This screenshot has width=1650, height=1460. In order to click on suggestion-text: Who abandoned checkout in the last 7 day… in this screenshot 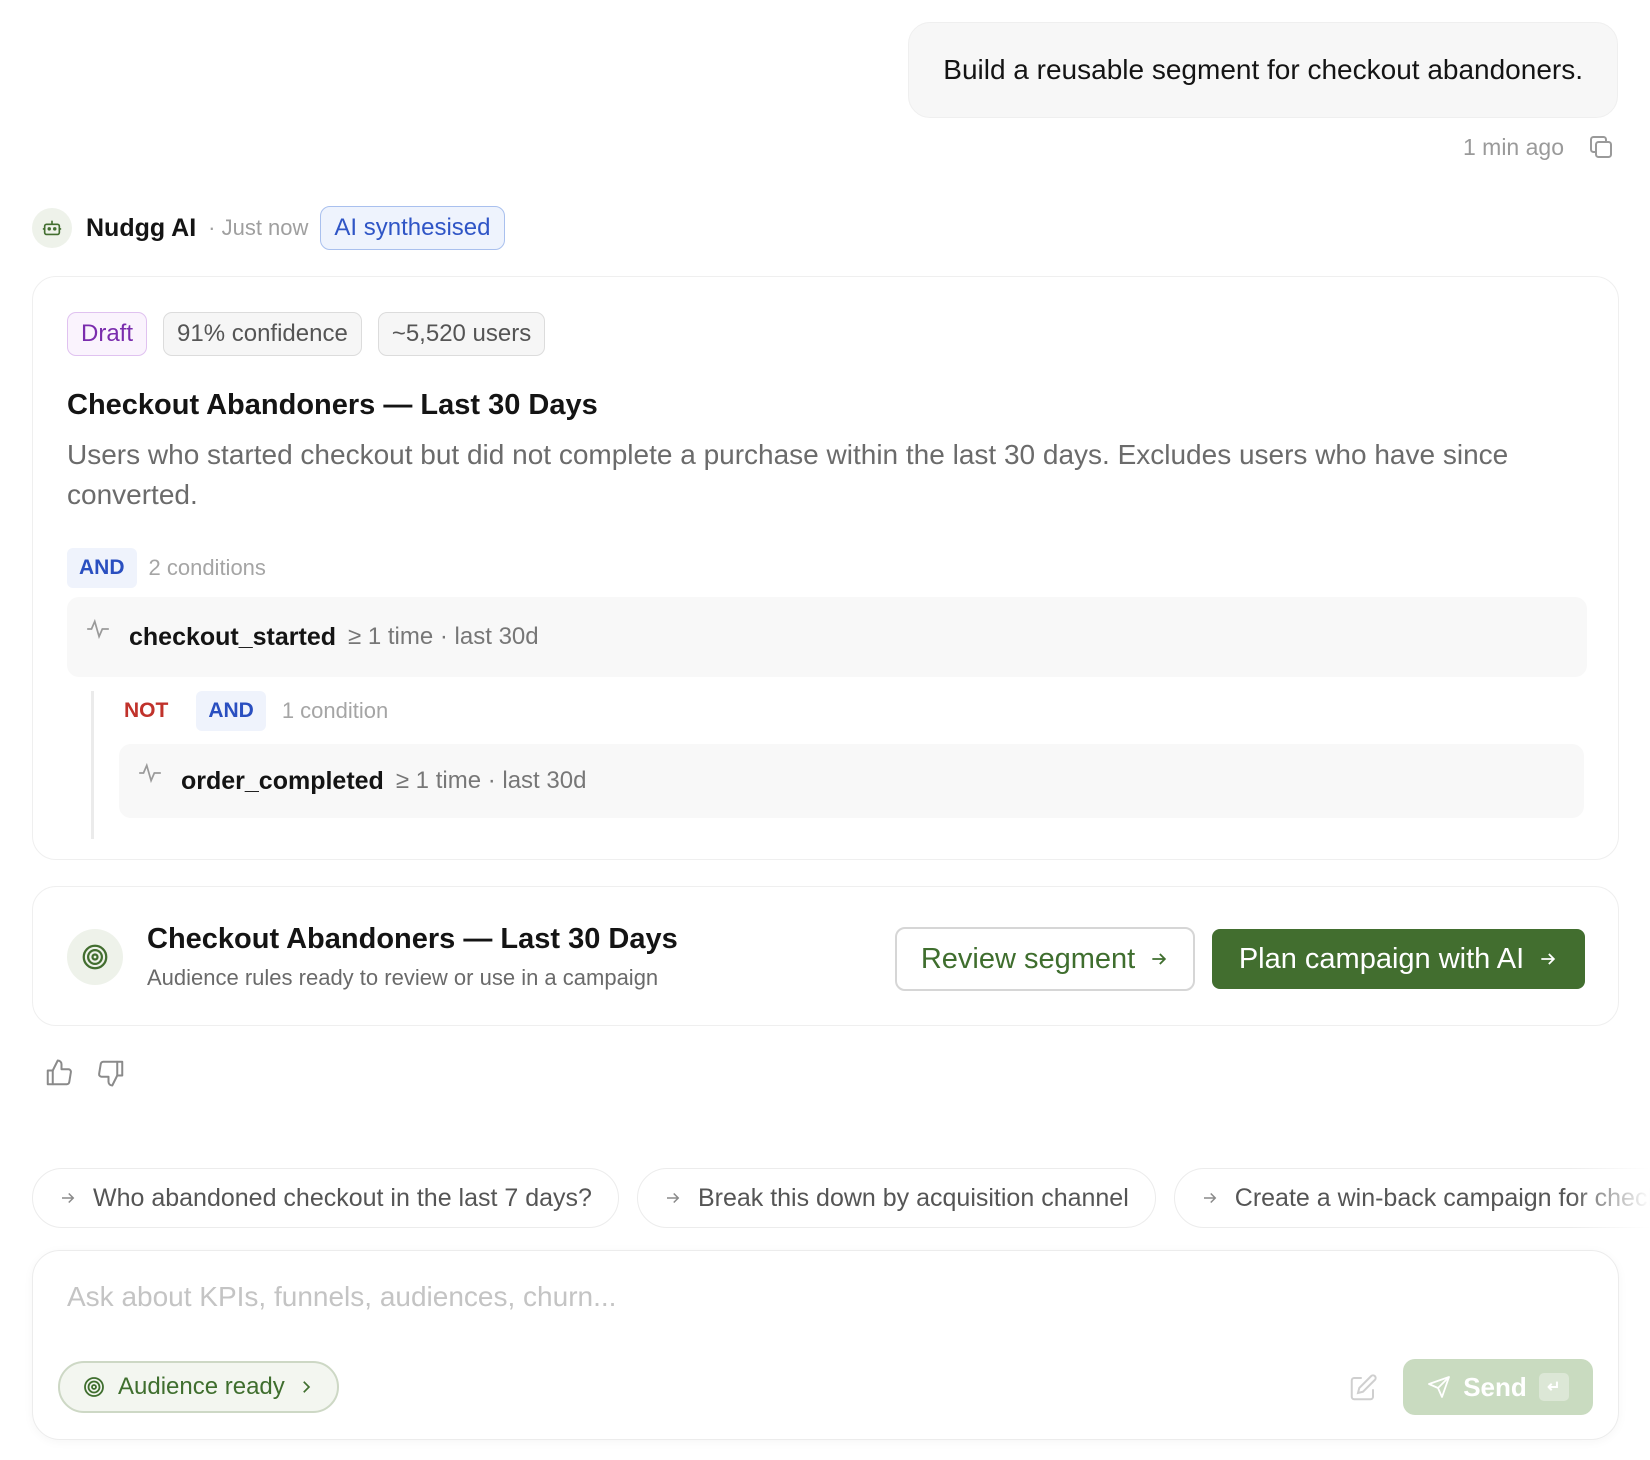, I will do `click(342, 1197)`.